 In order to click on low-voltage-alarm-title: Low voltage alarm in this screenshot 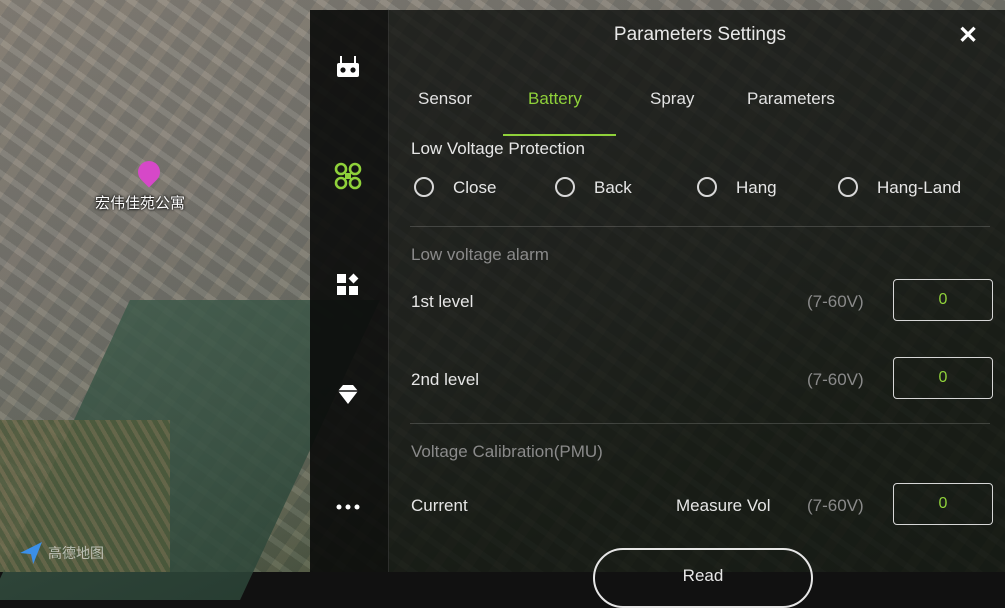, I will do `click(480, 254)`.